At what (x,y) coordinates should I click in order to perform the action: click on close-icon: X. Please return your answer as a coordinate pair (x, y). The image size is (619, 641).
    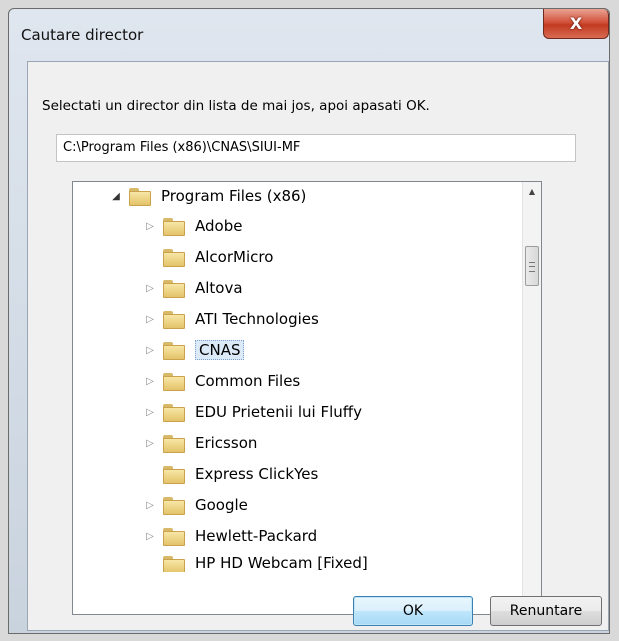
    Looking at the image, I should click on (576, 23).